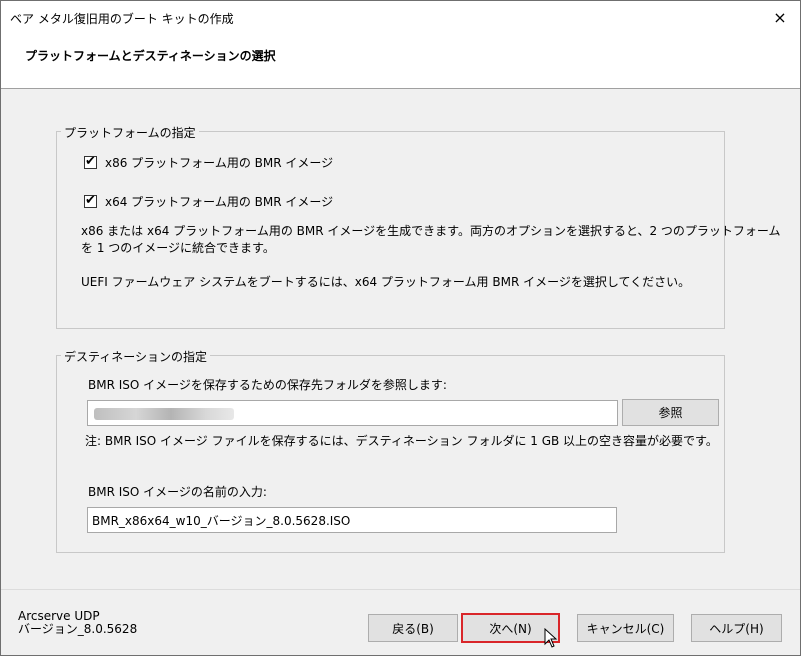  Describe the element at coordinates (78, 629) in the screenshot. I see `product-version: バージョン_8.0.5628` at that location.